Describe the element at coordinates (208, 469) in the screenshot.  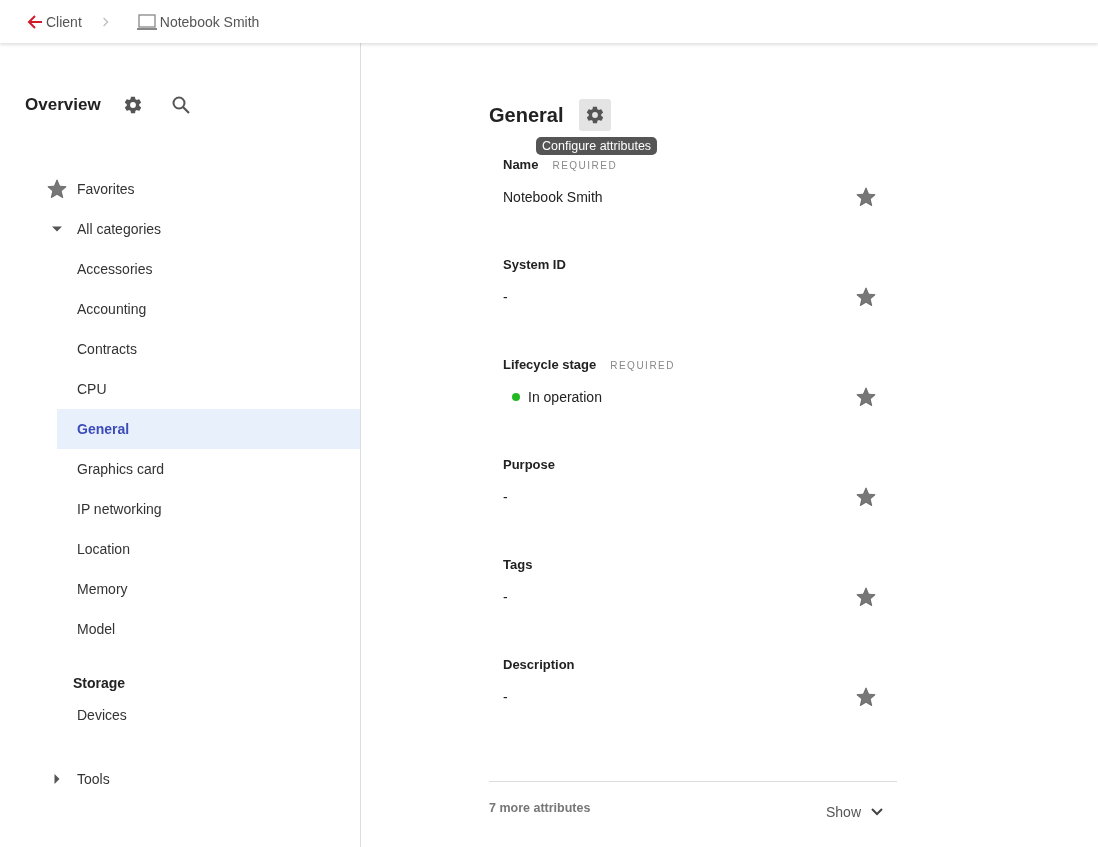
I see `category-item: Graphics card` at that location.